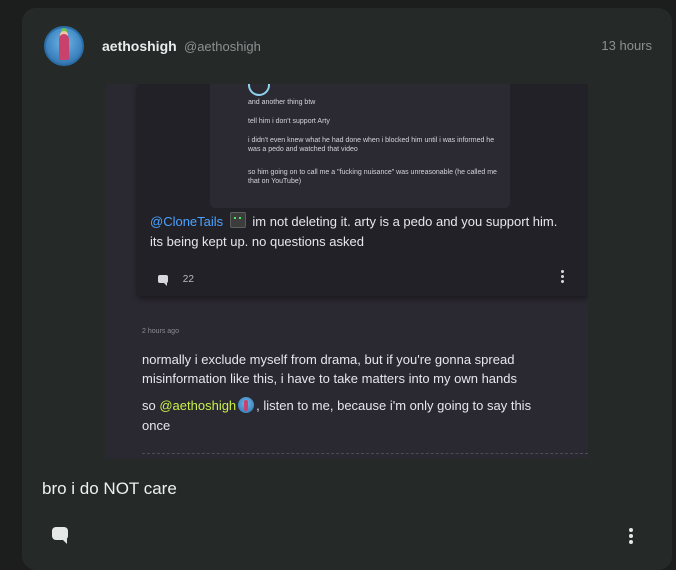 This screenshot has width=676, height=570. What do you see at coordinates (562, 277) in the screenshot?
I see `more-mini-icon` at bounding box center [562, 277].